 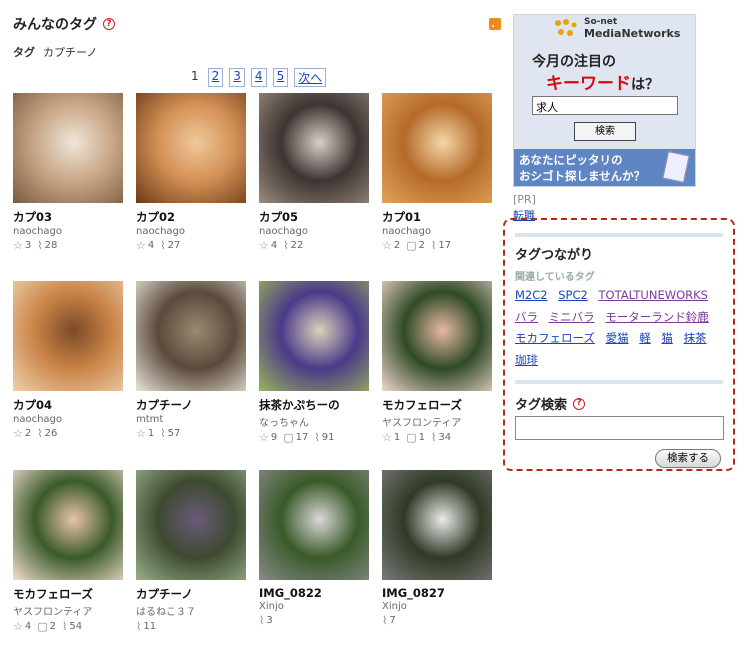 I want to click on page-next-link: 次へ, so click(x=310, y=77).